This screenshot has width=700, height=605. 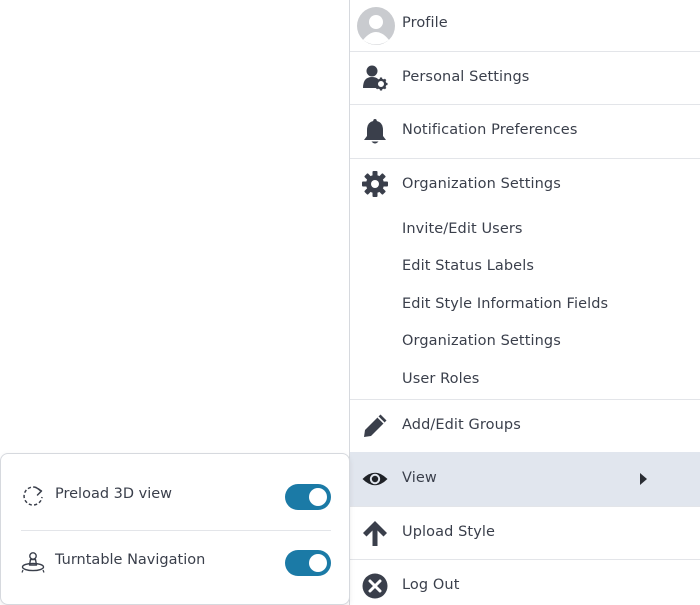 I want to click on menu-item-log-out: Log Out, so click(x=525, y=582).